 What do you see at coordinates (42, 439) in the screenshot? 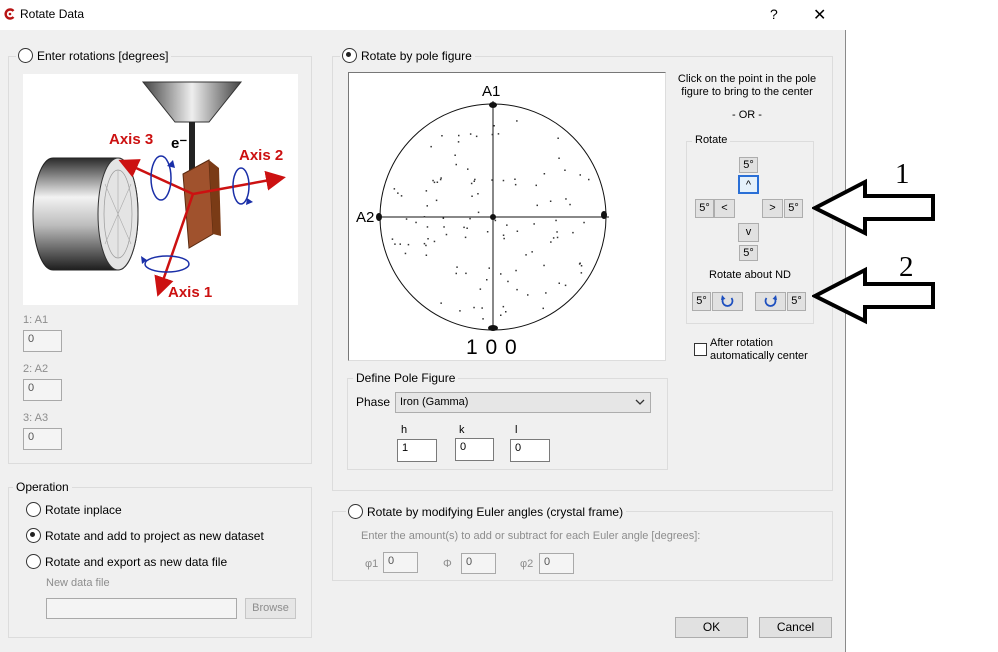
I see `axis-a3-field: 0` at bounding box center [42, 439].